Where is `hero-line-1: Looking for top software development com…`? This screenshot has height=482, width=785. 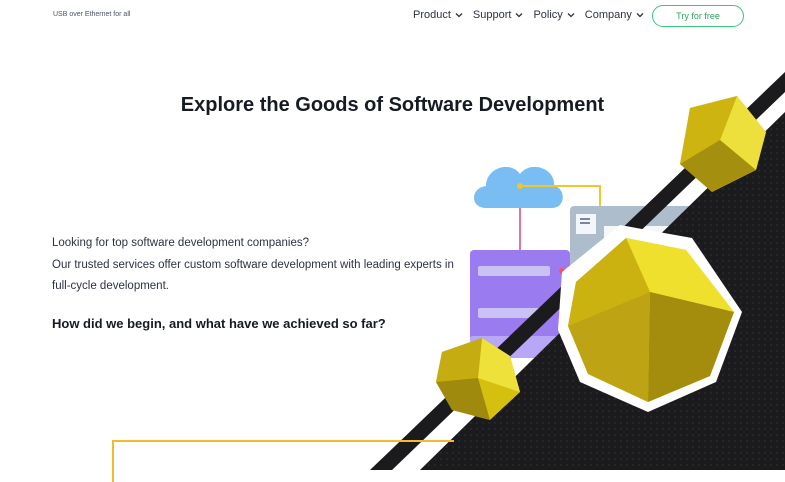
hero-line-1: Looking for top software development com… is located at coordinates (180, 243).